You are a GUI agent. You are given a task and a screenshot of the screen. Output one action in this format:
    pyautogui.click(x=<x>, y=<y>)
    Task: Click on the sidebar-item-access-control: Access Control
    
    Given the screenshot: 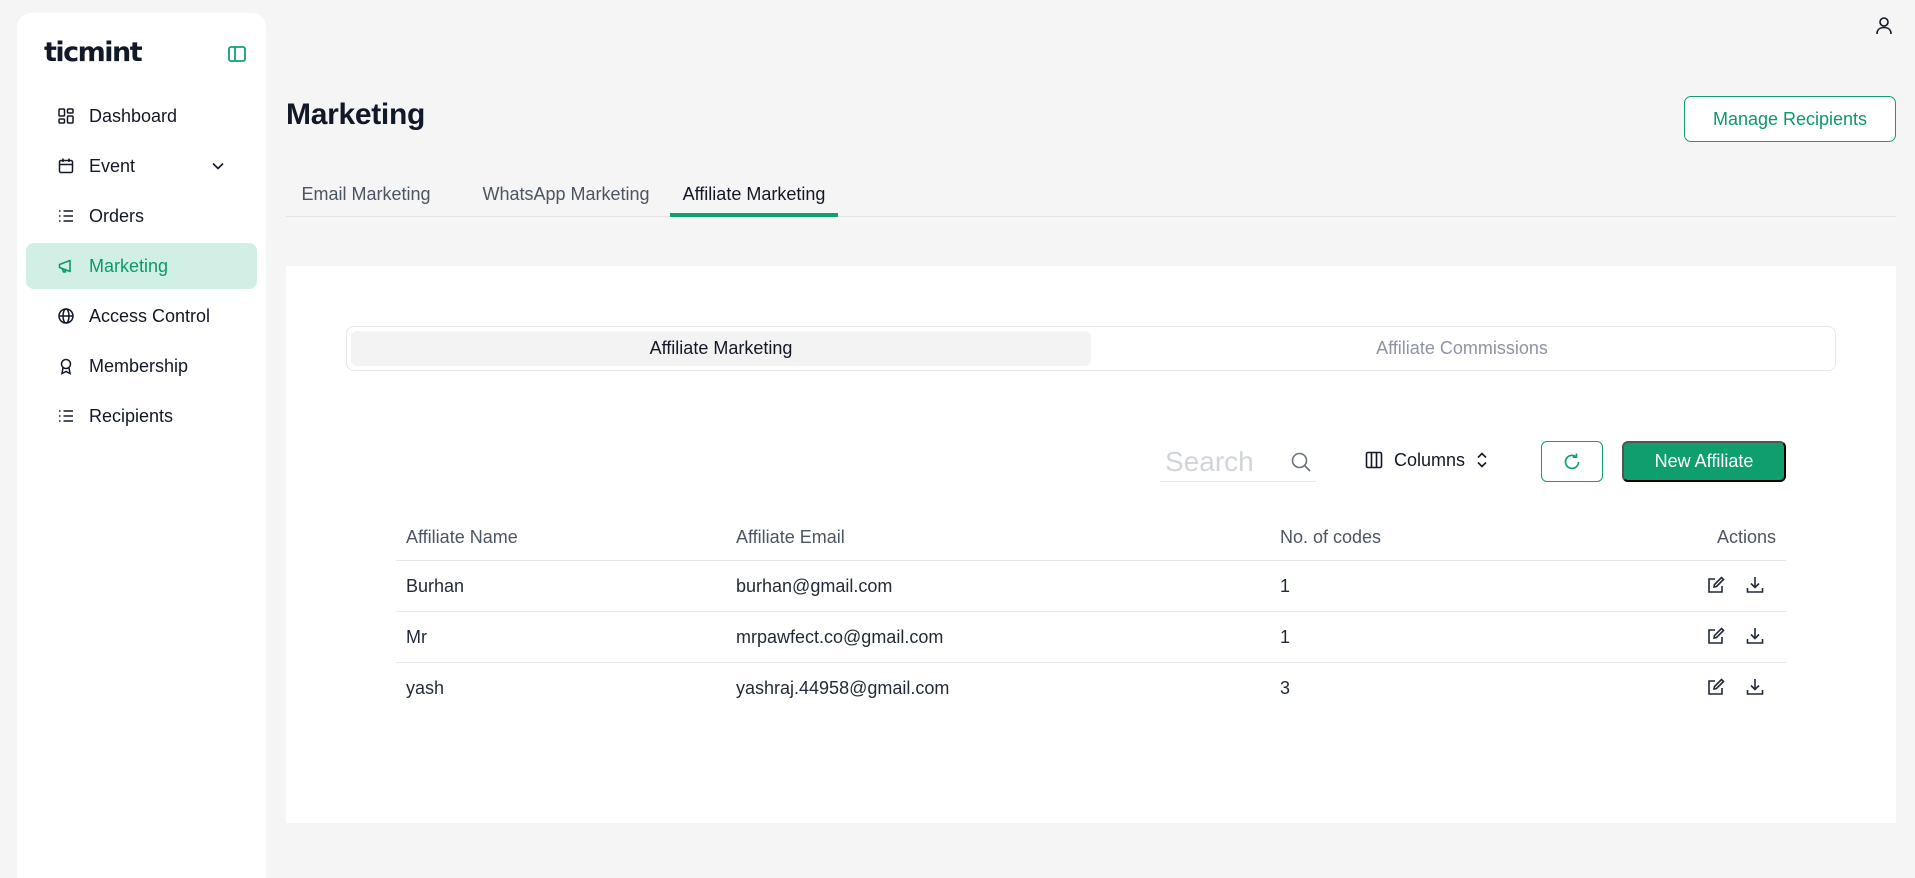 What is the action you would take?
    pyautogui.click(x=141, y=316)
    